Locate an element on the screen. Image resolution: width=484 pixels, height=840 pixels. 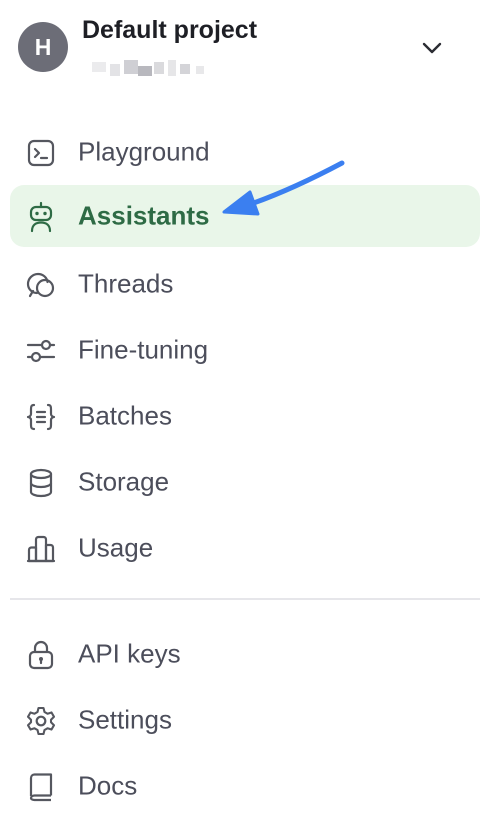
sidebar-item-settings: Settings is located at coordinates (245, 720).